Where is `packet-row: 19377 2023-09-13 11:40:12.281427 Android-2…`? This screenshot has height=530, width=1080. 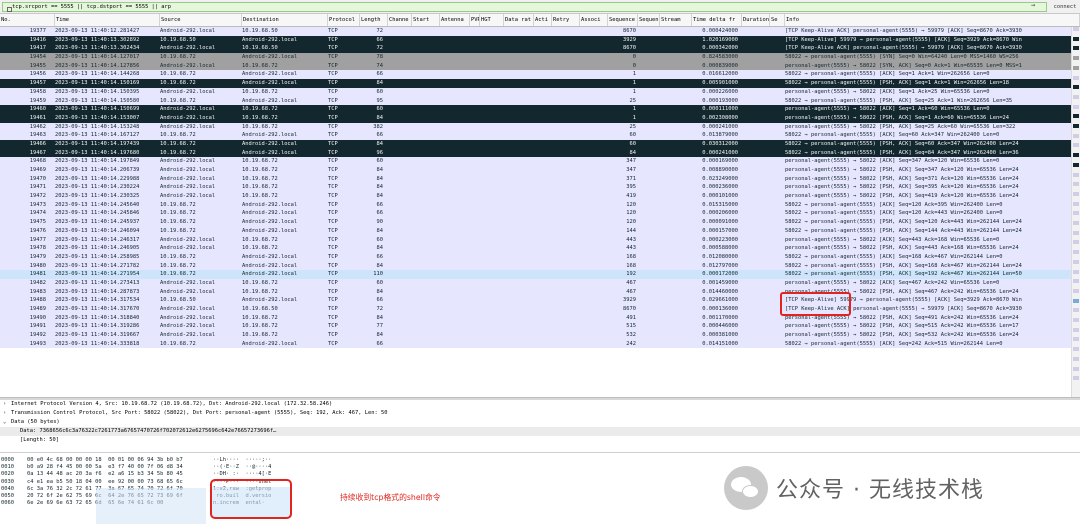
packet-row: 19377 2023-09-13 11:40:12.281427 Android-2… is located at coordinates (540, 31).